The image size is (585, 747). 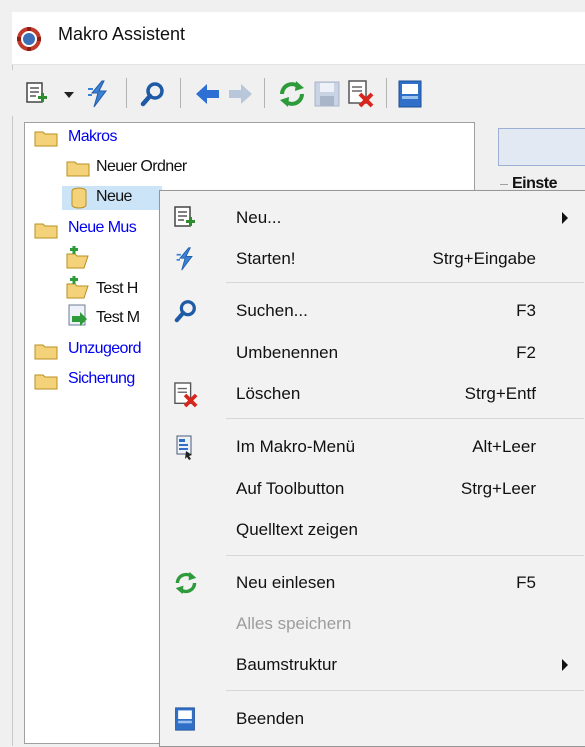 I want to click on tree-item-neue: Neue, so click(x=114, y=197).